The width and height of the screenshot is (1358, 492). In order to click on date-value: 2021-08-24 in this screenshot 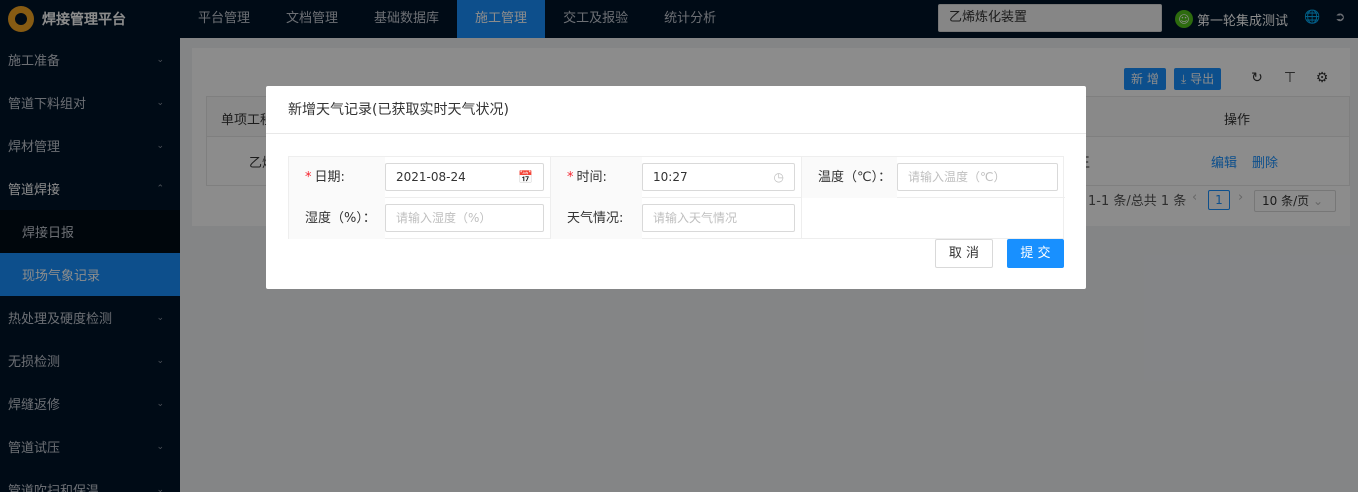, I will do `click(431, 177)`.